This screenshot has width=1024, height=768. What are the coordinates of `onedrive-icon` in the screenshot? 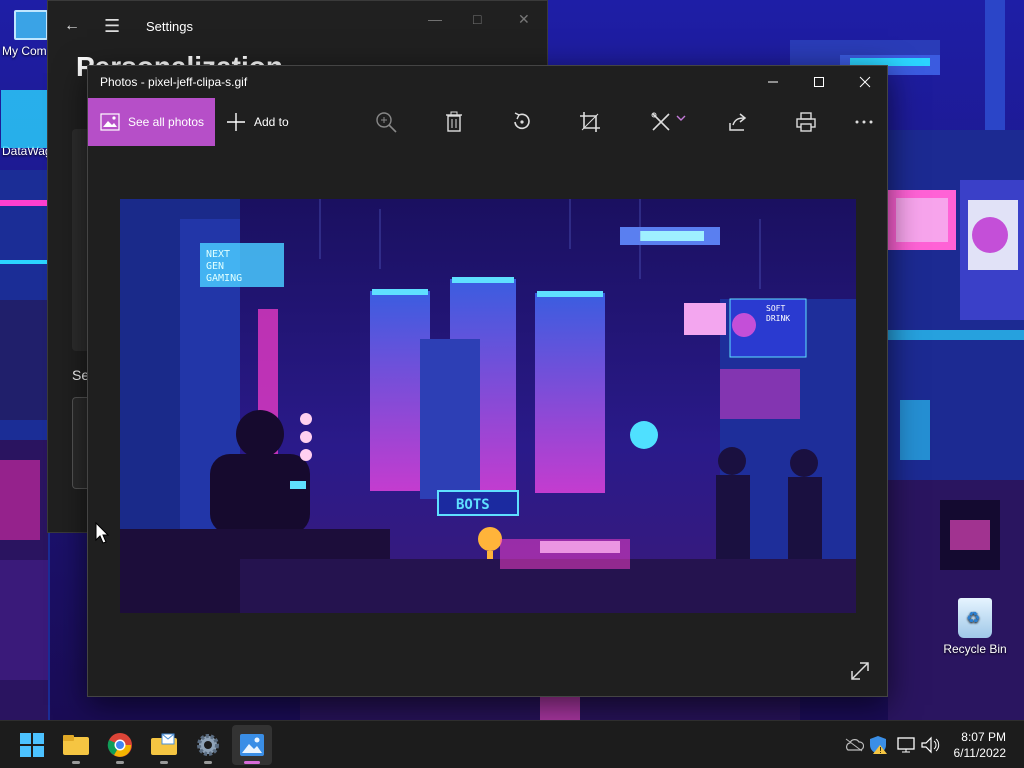 It's located at (854, 745).